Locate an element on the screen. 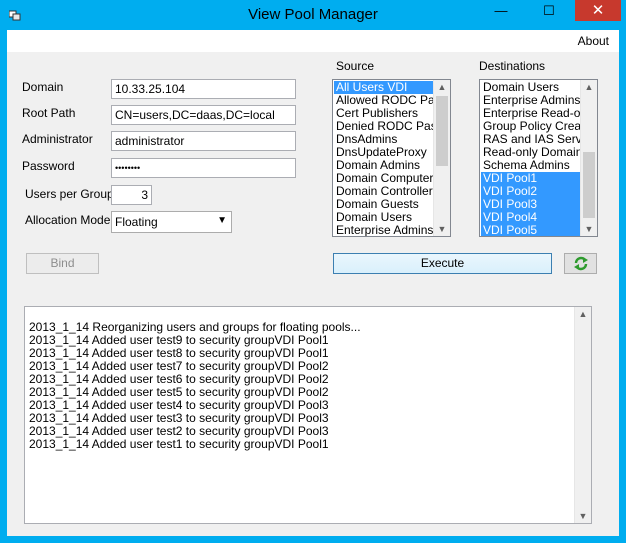  menu-about: About is located at coordinates (593, 41).